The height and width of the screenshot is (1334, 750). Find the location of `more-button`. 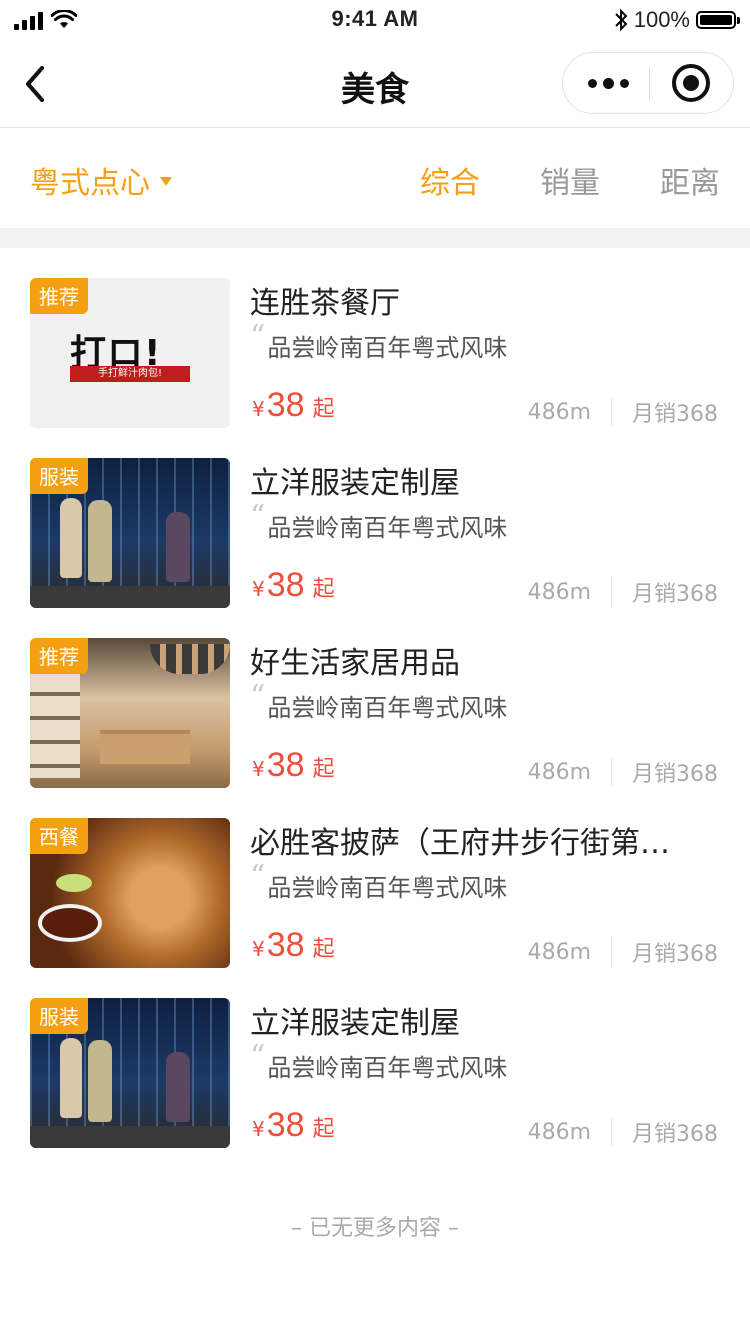

more-button is located at coordinates (606, 83).